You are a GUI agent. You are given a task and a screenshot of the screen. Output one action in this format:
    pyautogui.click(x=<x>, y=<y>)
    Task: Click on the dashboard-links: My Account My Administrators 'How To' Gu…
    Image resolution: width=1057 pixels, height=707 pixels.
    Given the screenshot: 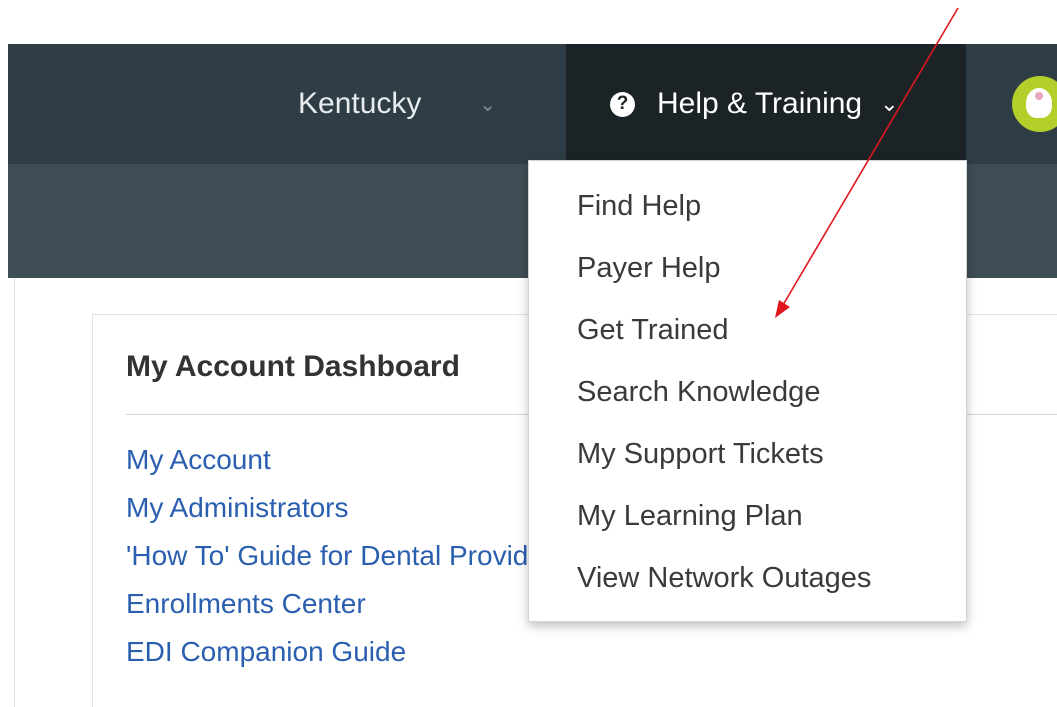 What is the action you would take?
    pyautogui.click(x=346, y=558)
    